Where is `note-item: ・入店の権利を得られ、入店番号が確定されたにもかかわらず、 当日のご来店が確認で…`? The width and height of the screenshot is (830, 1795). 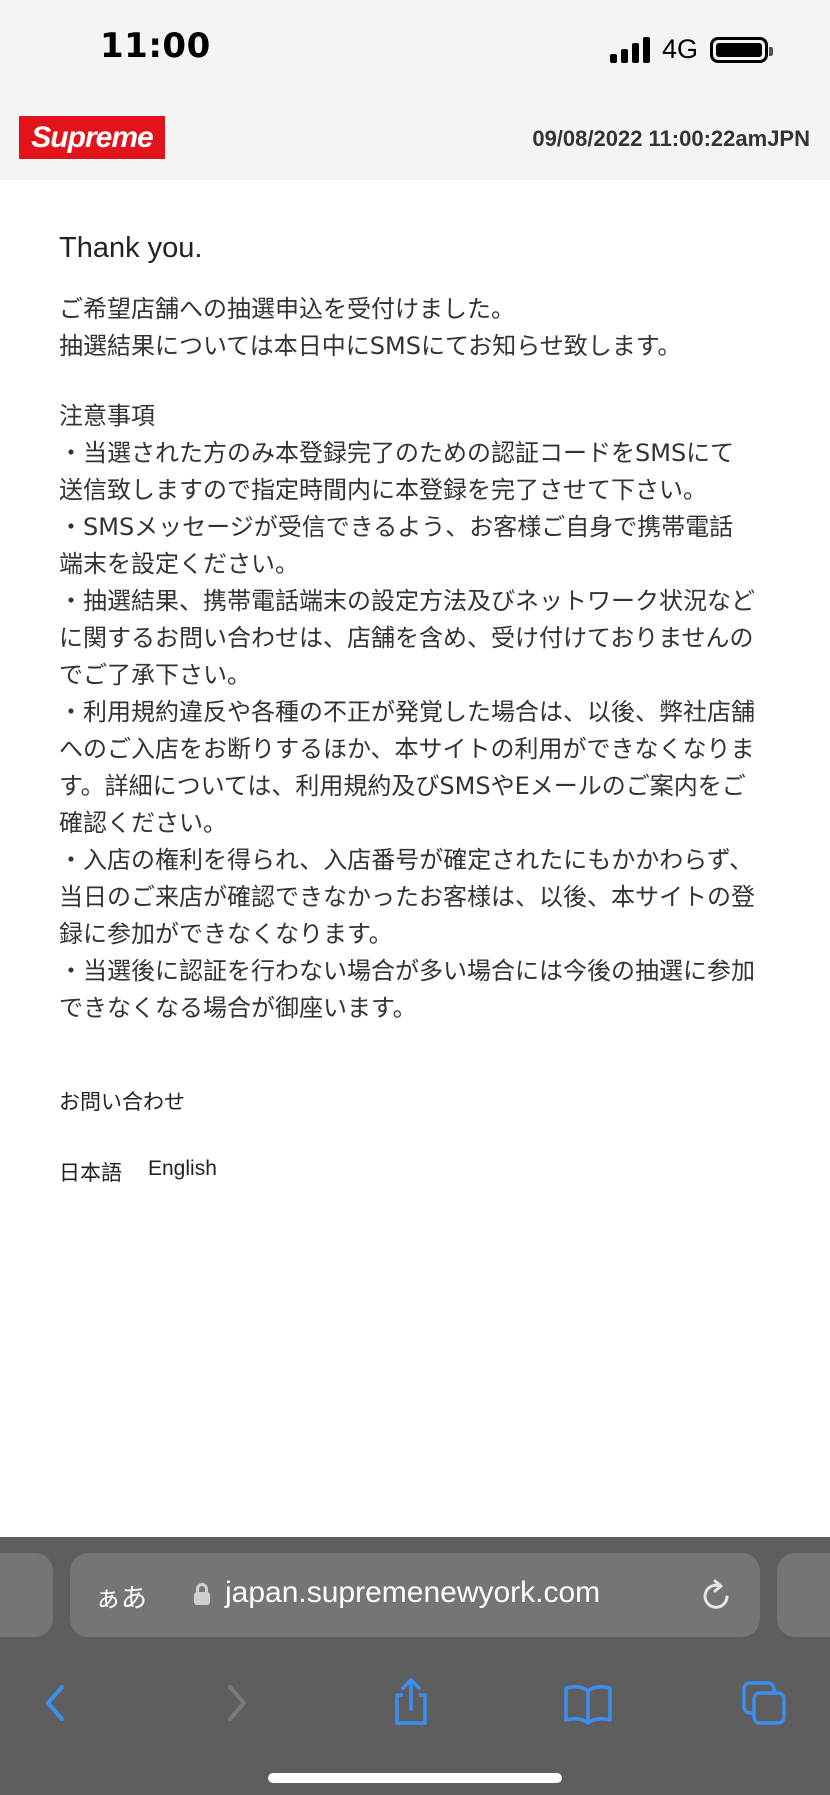 note-item: ・入店の権利を得られ、入店番号が確定されたにもかかわらず、 当日のご来店が確認で… is located at coordinates (429, 897).